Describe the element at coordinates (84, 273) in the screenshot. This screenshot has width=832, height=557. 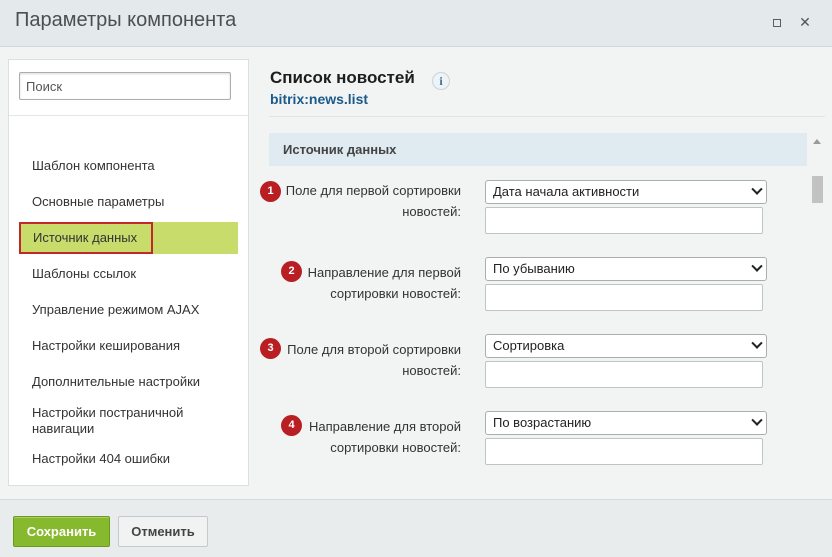
I see `sidebar-item-label: Шаблоны ссылок` at that location.